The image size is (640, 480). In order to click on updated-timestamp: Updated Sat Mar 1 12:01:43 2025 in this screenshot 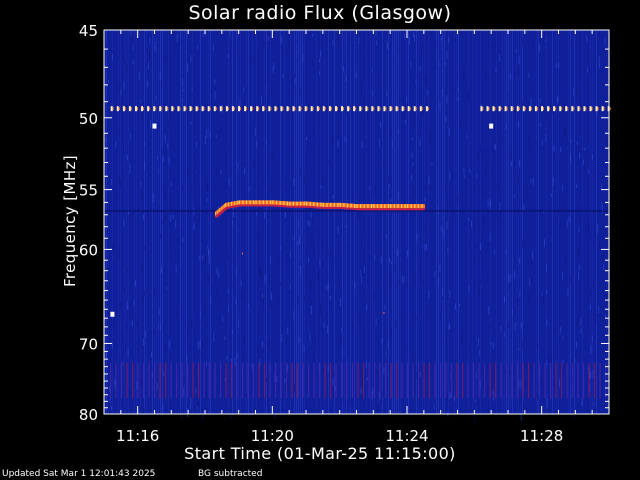, I will do `click(79, 474)`.